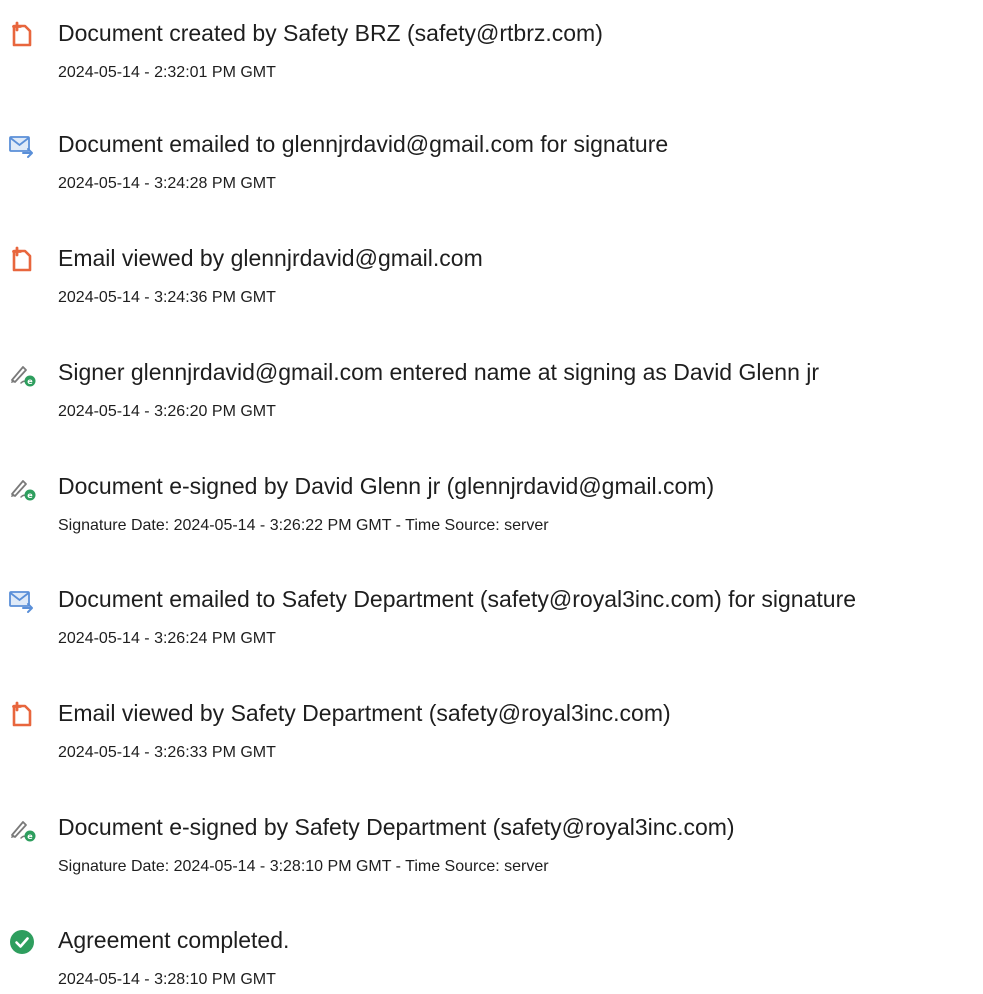 The height and width of the screenshot is (994, 983). I want to click on check-circle-icon, so click(22, 942).